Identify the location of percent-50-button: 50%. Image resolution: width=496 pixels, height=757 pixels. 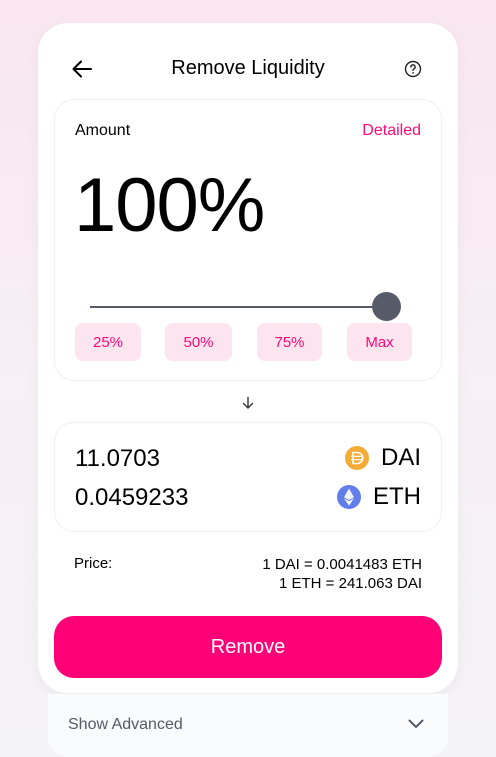
(198, 342).